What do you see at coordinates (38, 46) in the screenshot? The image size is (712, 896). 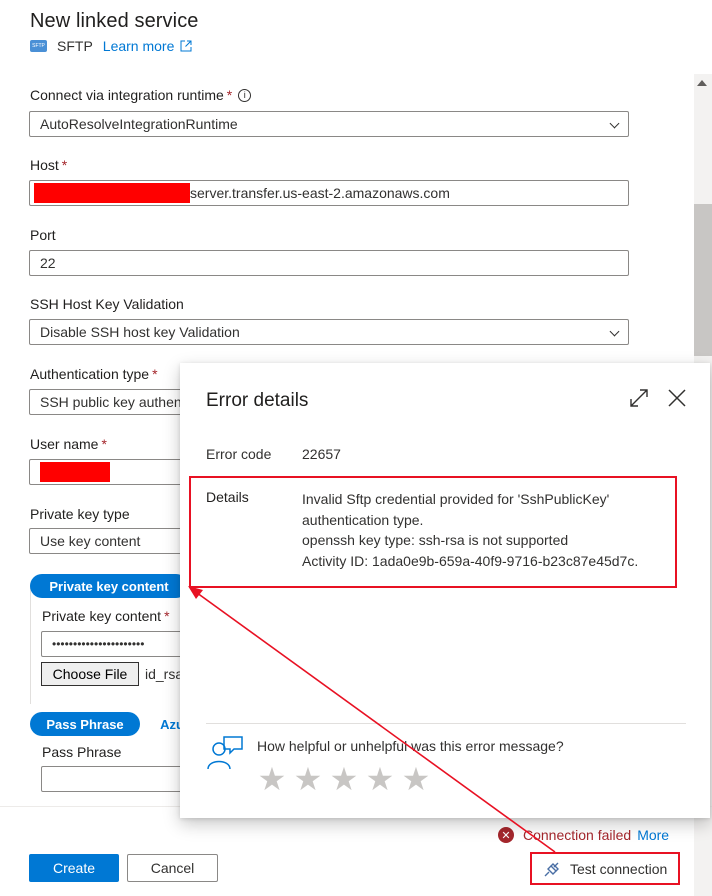 I see `sftp-icon: SFTP` at bounding box center [38, 46].